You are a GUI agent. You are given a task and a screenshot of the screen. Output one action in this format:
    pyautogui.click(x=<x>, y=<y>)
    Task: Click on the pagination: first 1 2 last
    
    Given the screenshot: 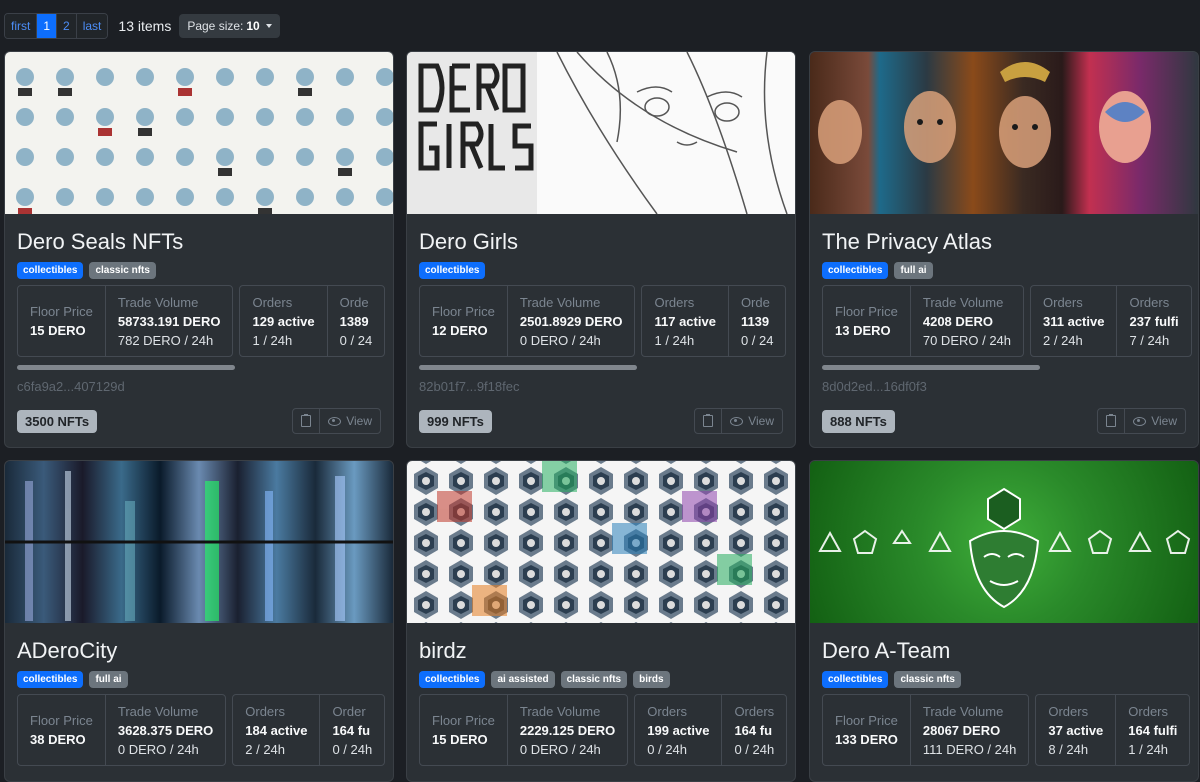 What is the action you would take?
    pyautogui.click(x=56, y=26)
    